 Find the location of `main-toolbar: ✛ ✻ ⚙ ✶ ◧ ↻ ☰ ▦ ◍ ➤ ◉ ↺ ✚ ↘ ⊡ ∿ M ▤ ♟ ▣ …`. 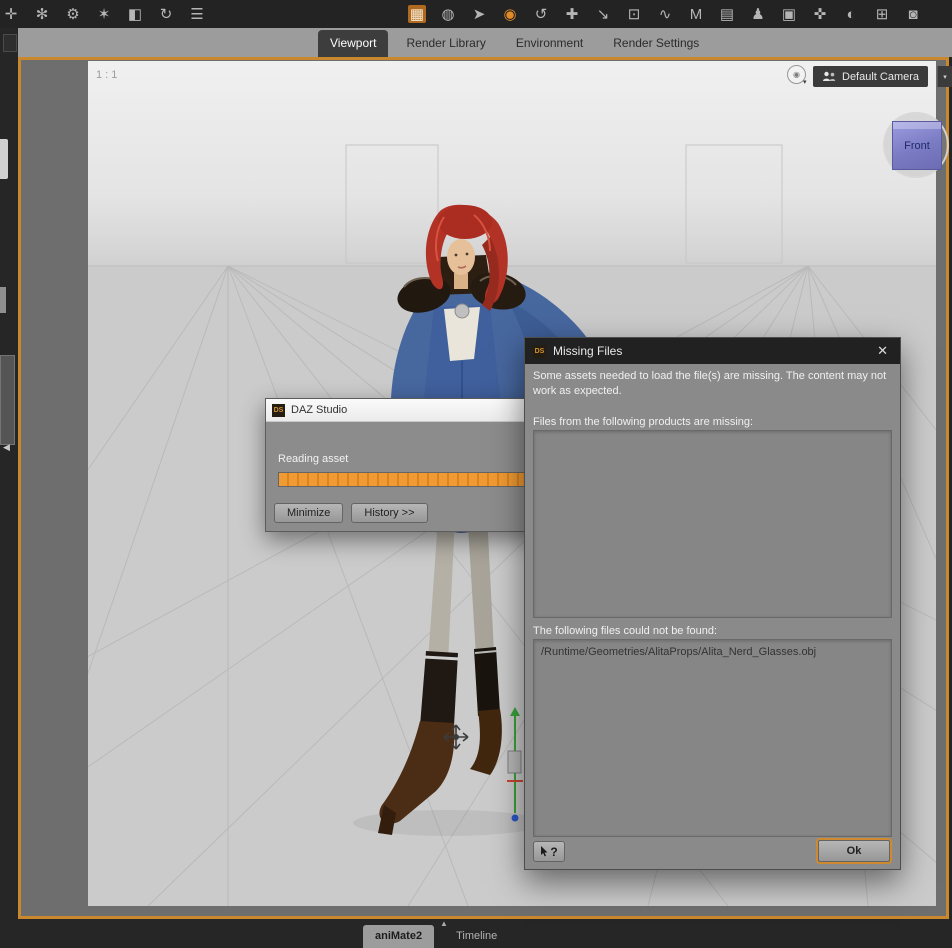

main-toolbar: ✛ ✻ ⚙ ✶ ◧ ↻ ☰ ▦ ◍ ➤ ◉ ↺ ✚ ↘ ⊡ ∿ M ▤ ♟ ▣ … is located at coordinates (476, 14).